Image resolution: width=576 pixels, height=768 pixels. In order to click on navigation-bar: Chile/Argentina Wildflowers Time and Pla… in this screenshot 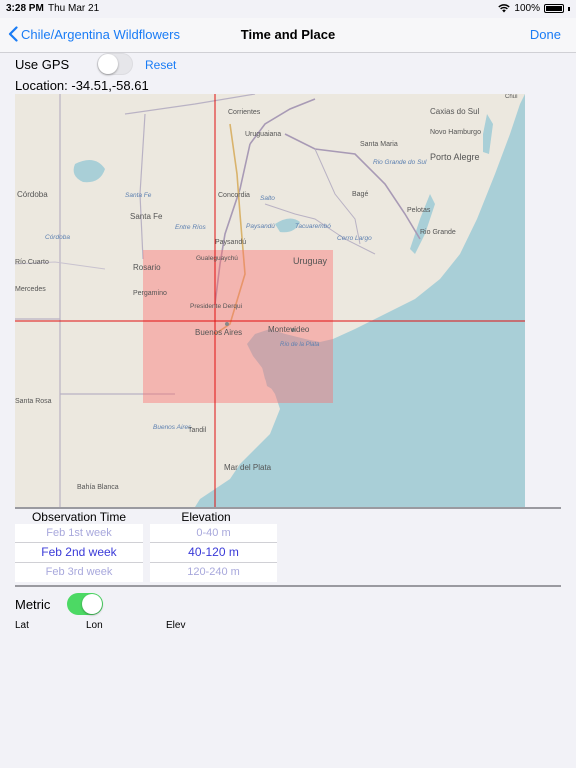, I will do `click(288, 35)`.